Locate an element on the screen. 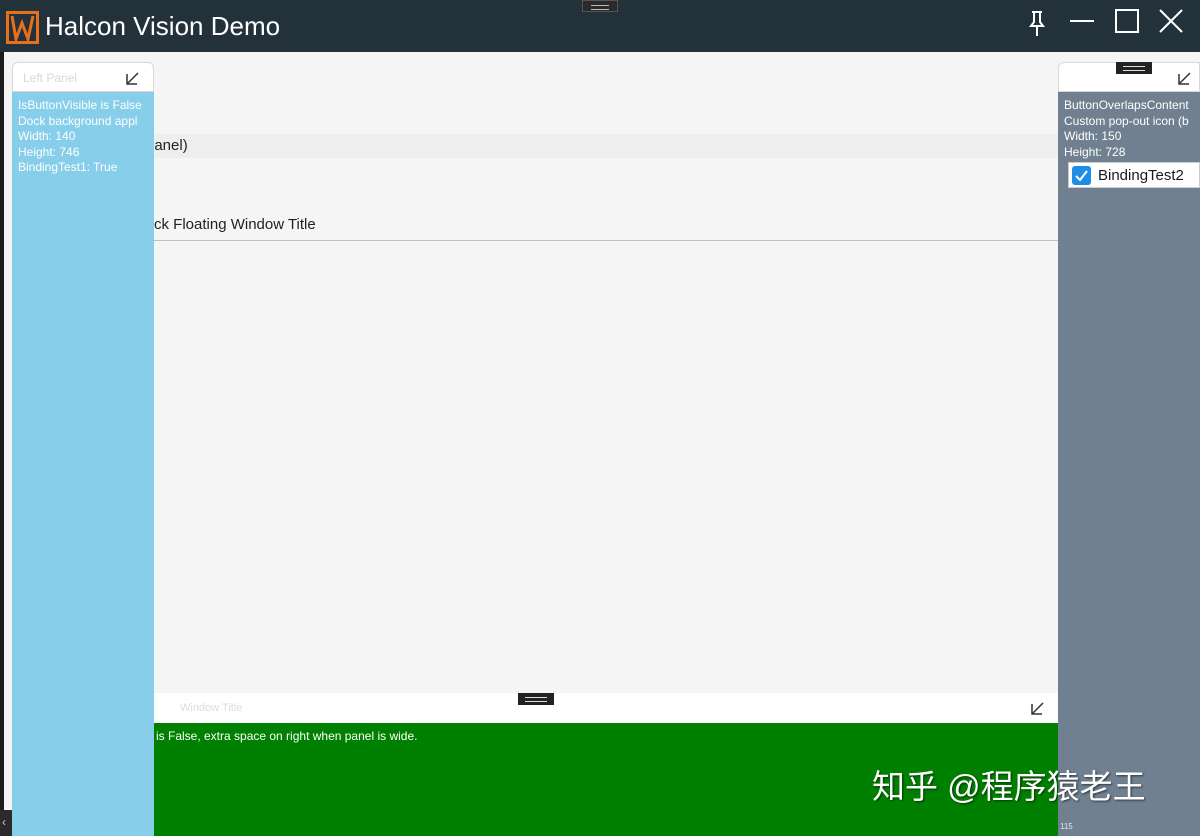  dock-grip-top is located at coordinates (600, 6).